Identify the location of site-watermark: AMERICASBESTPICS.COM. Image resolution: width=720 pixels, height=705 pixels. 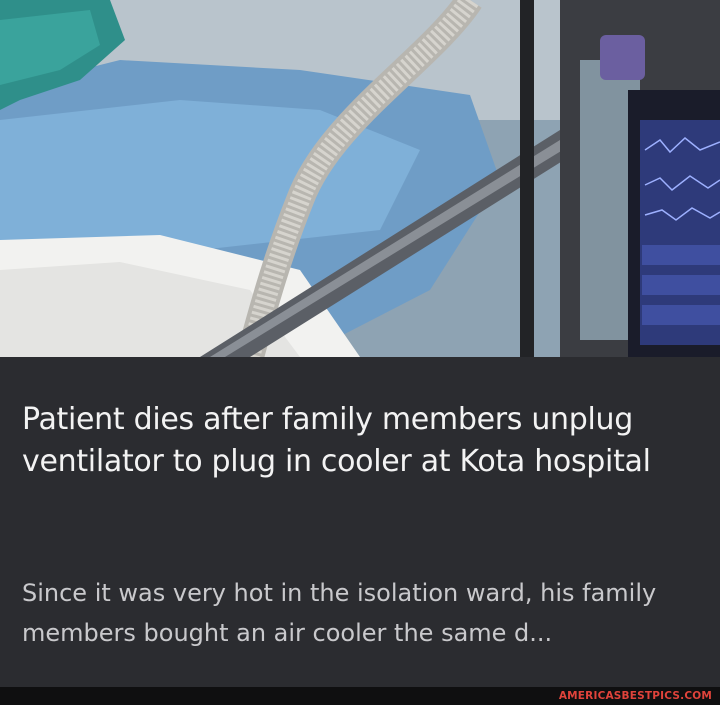
(635, 696).